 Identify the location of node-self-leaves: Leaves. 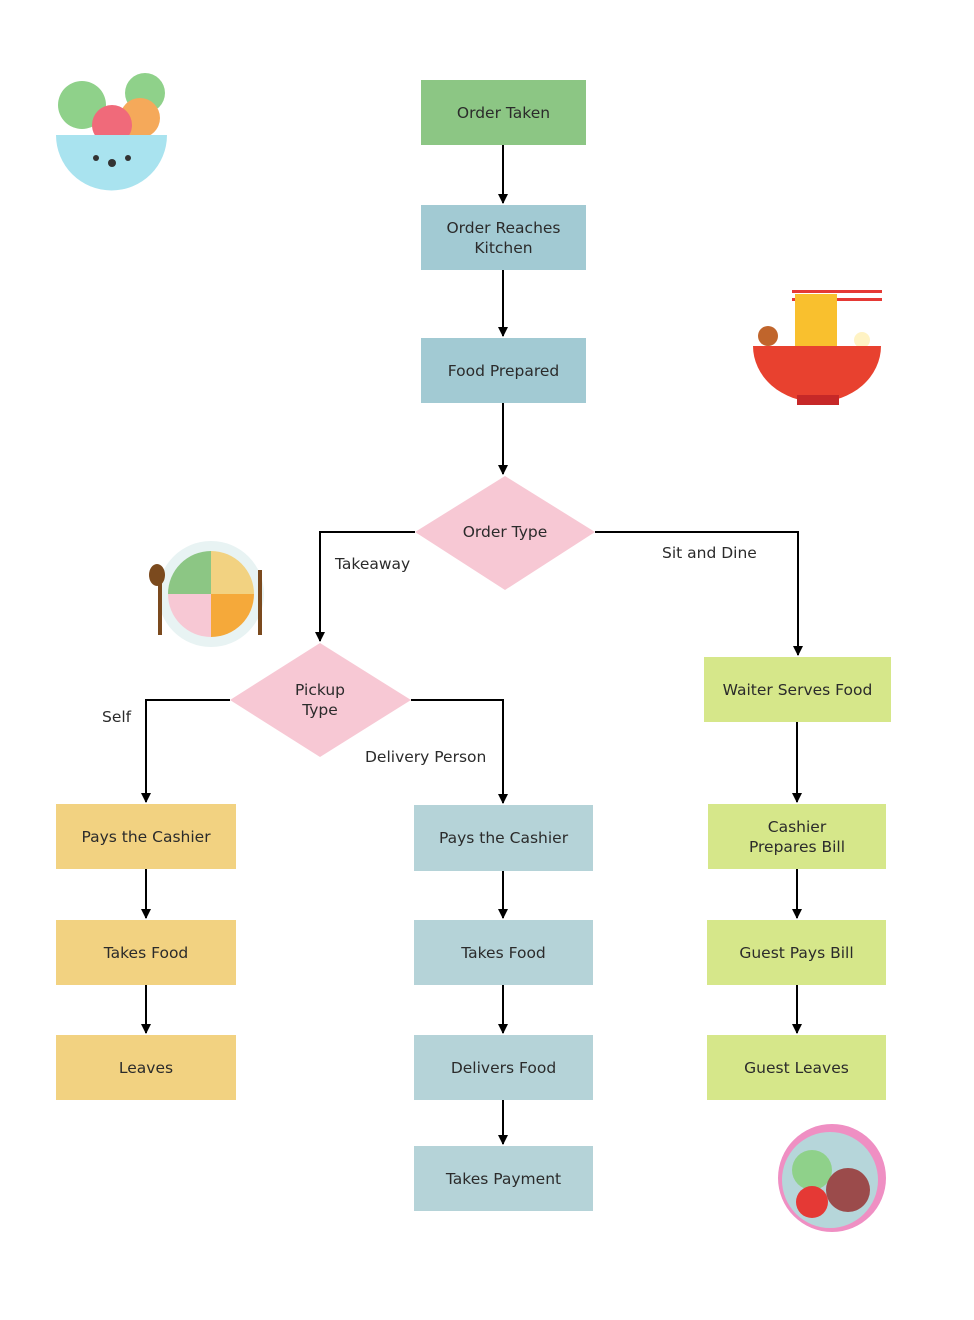
(146, 1067).